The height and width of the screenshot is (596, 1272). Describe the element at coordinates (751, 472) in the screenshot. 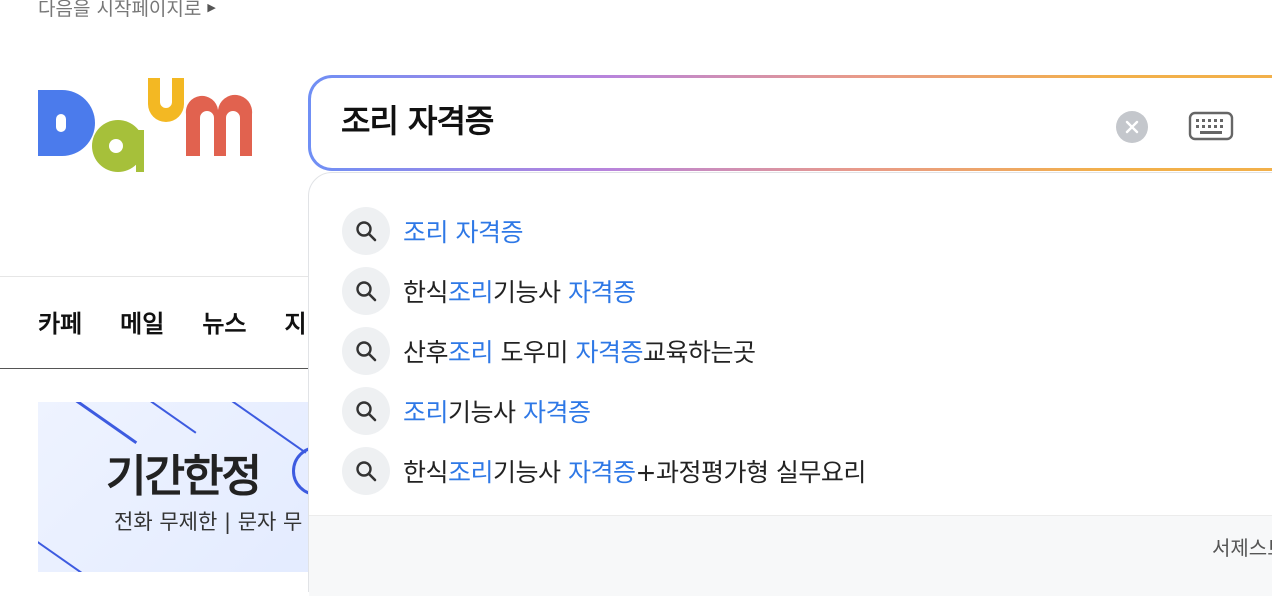

I see `suggestion-segment: +과정평가형 실무요리` at that location.